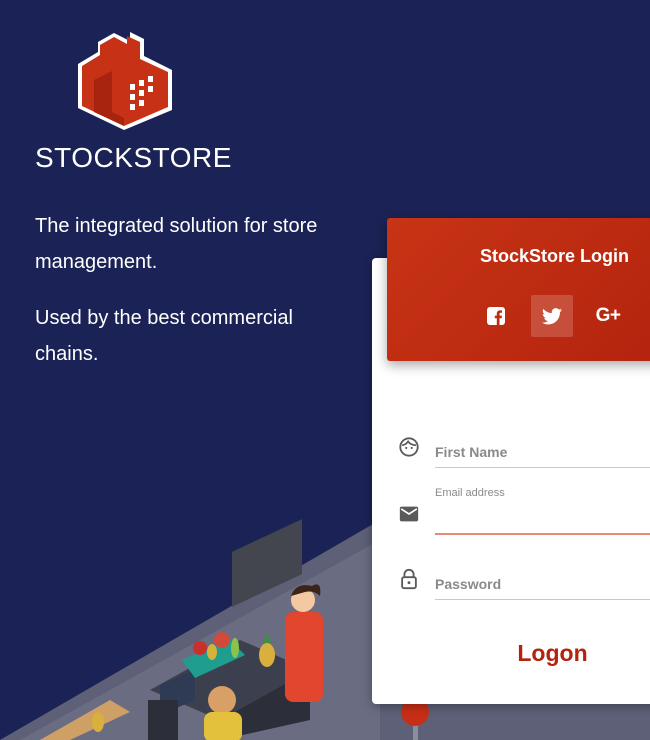  I want to click on password-input, so click(542, 584).